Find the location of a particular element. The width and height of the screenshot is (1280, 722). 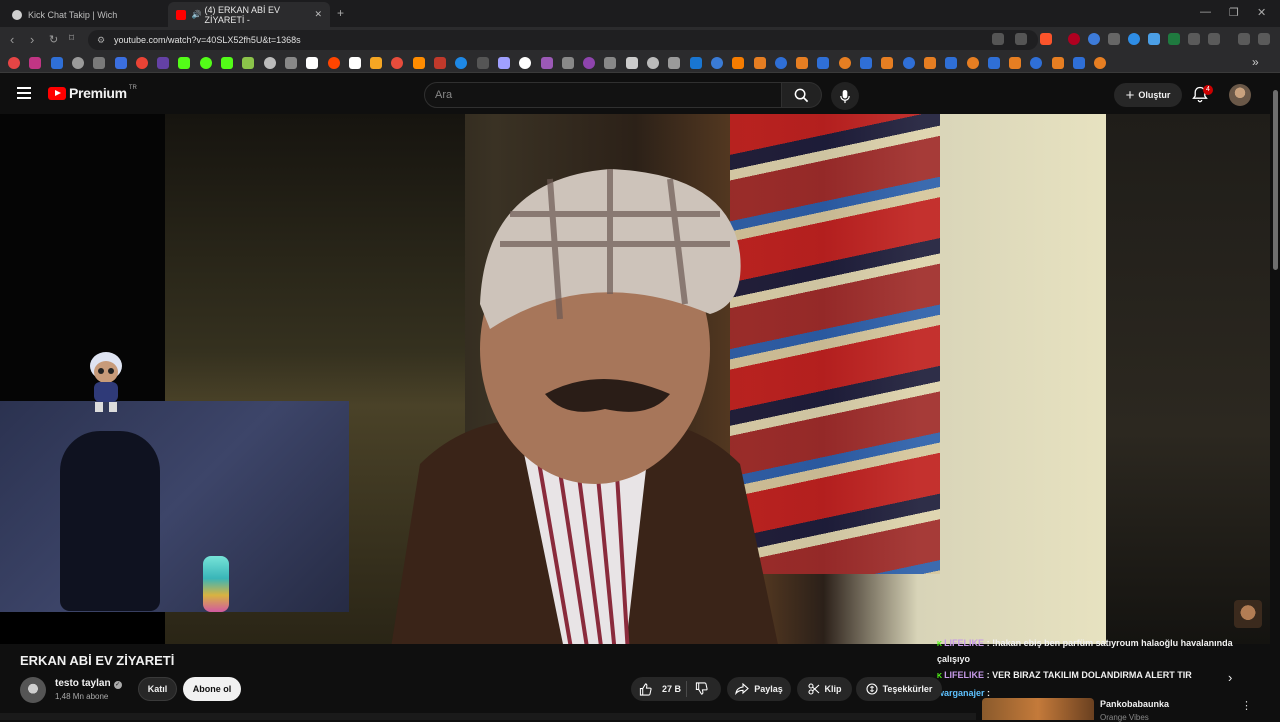

forward-icon: › is located at coordinates (32, 39).